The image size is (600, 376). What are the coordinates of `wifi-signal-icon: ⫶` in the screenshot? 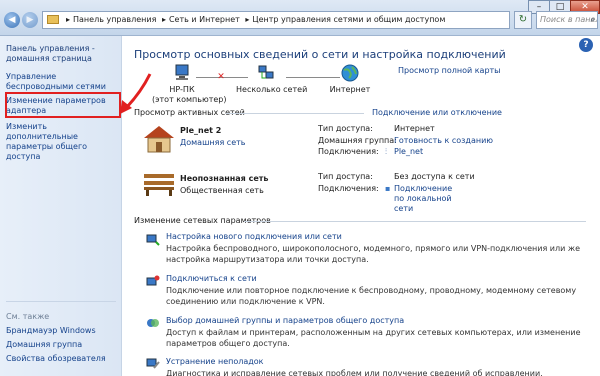 It's located at (386, 151).